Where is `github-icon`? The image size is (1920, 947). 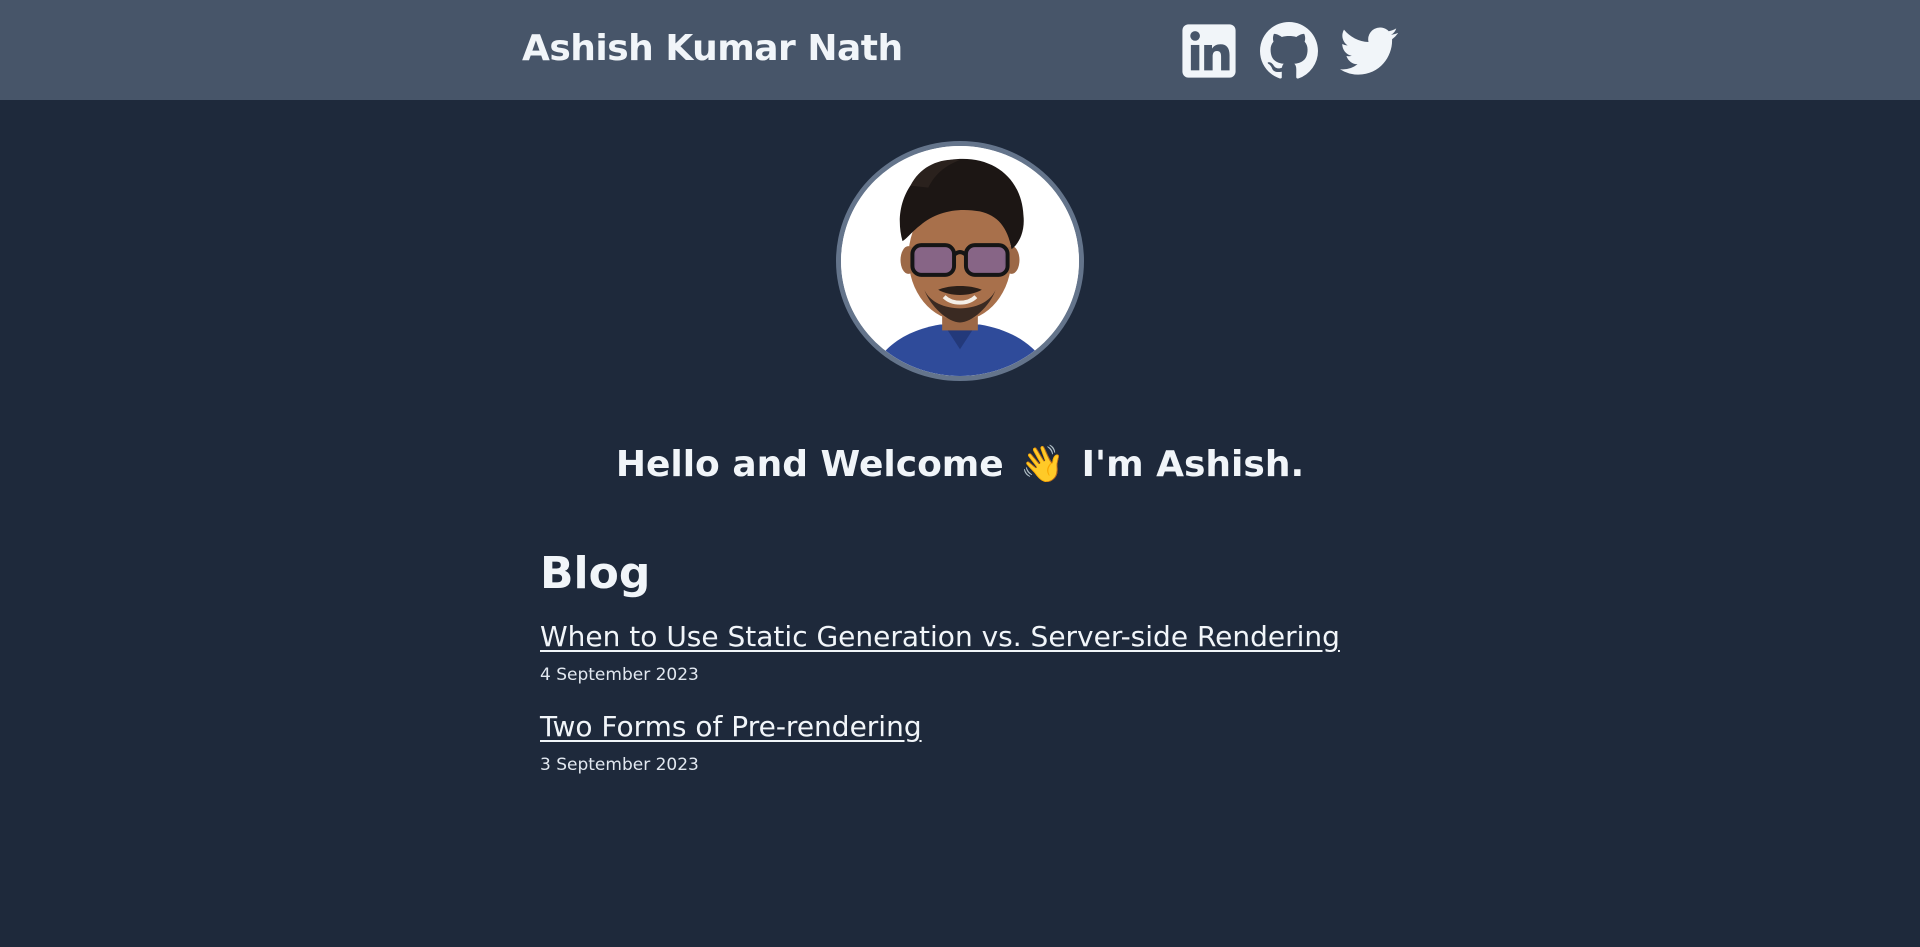
github-icon is located at coordinates (1289, 50).